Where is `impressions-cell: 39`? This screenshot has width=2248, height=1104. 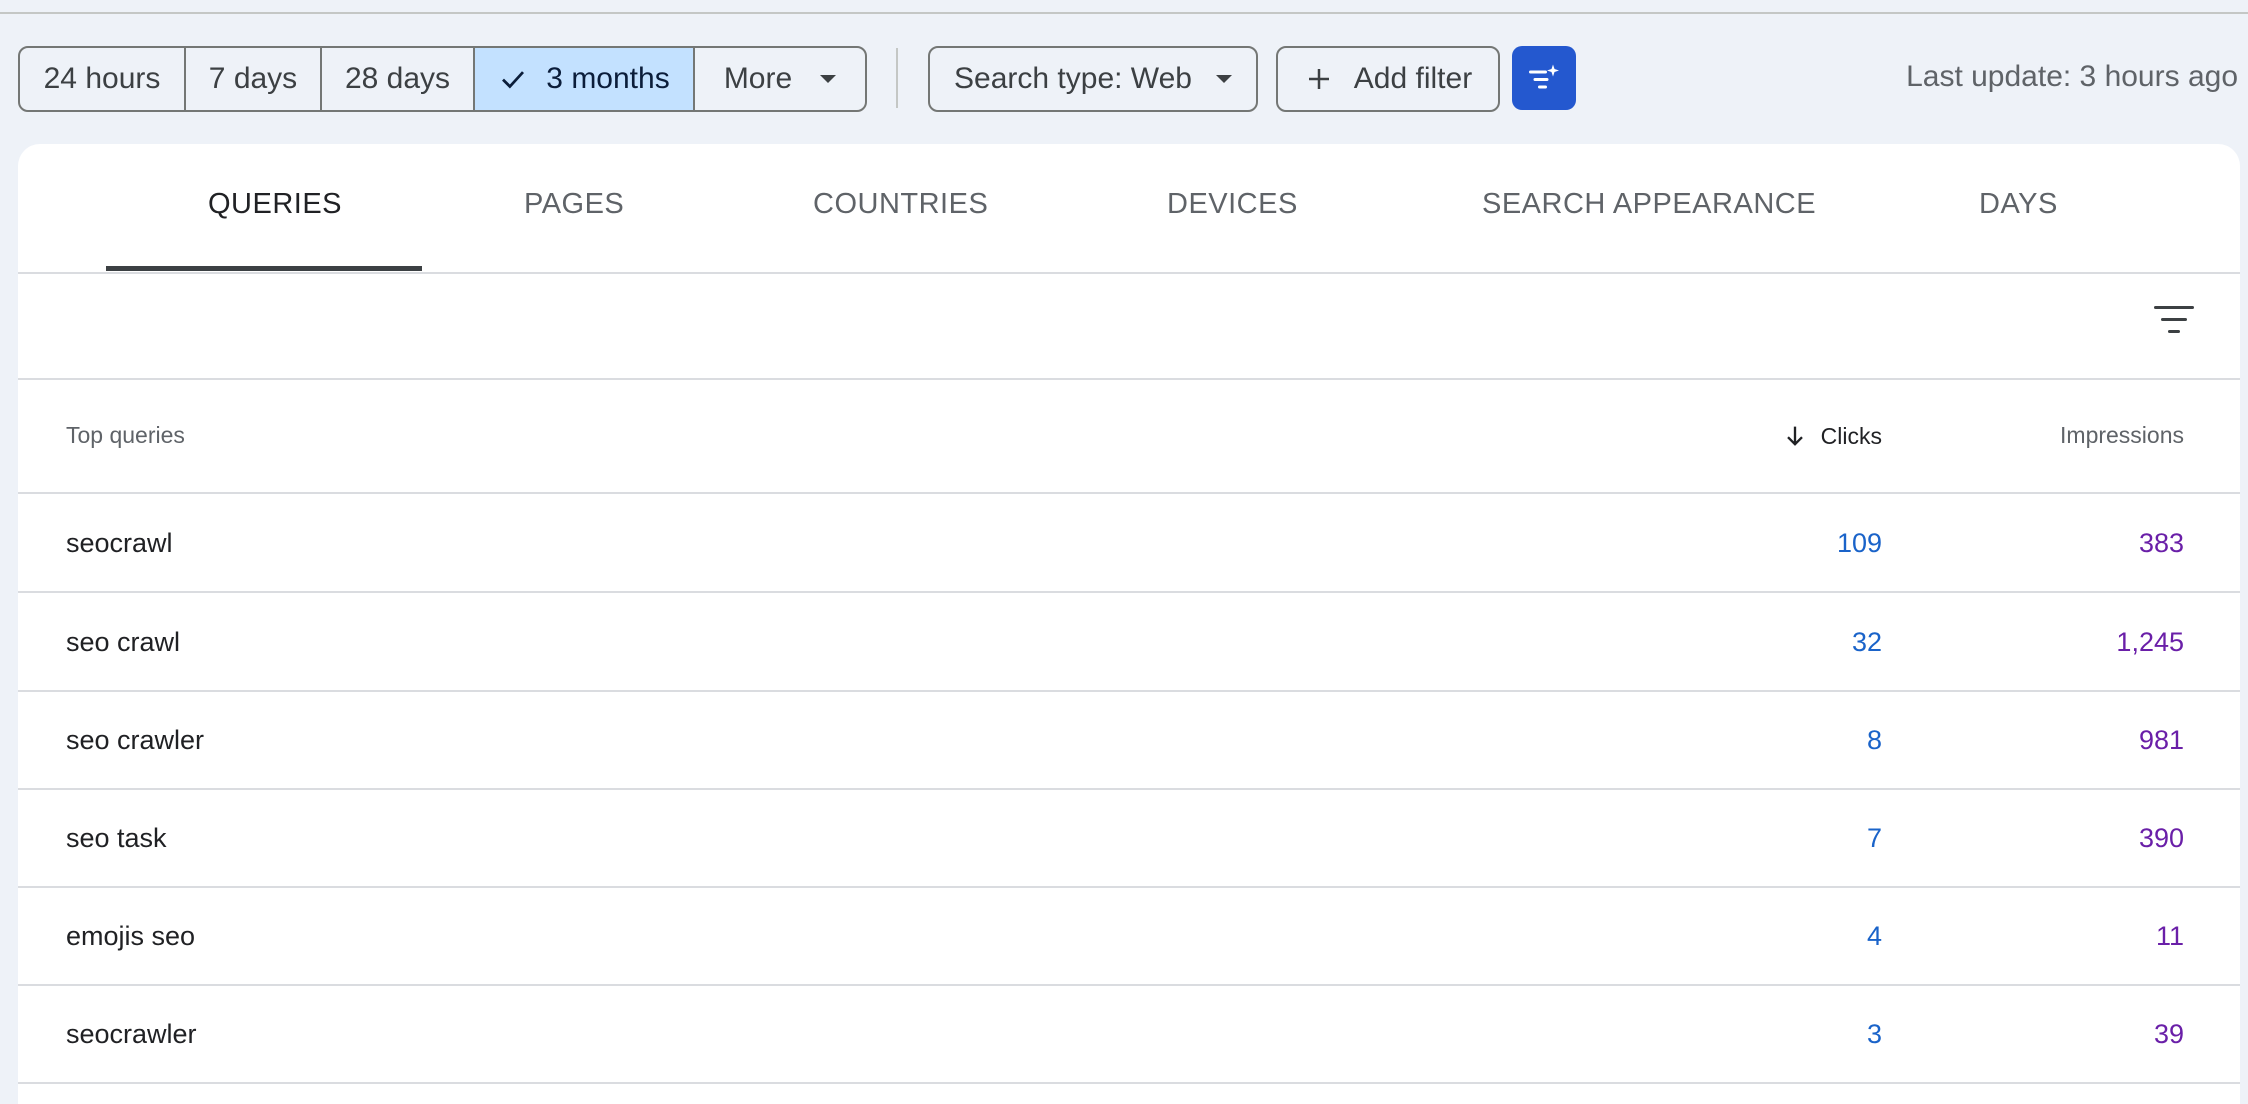 impressions-cell: 39 is located at coordinates (2168, 1034).